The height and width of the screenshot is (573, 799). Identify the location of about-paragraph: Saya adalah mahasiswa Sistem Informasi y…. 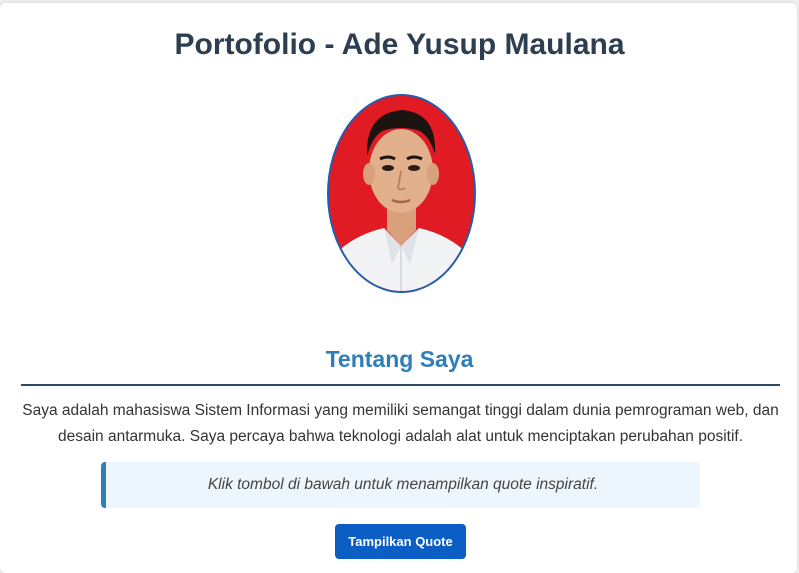
(400, 423).